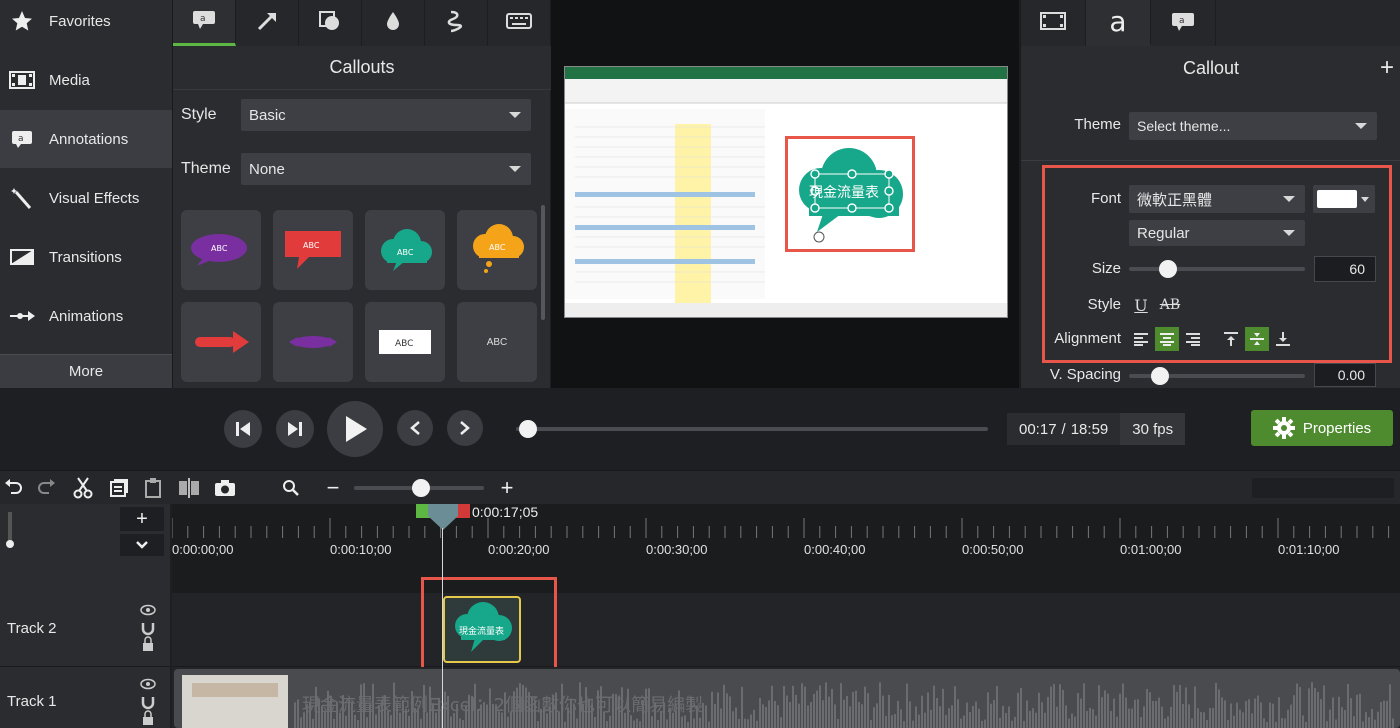 This screenshot has height=728, width=1400. I want to click on timeline-video-clip: 現金流量表範例Excel：2個函數你也可以簡易編製, so click(787, 698).